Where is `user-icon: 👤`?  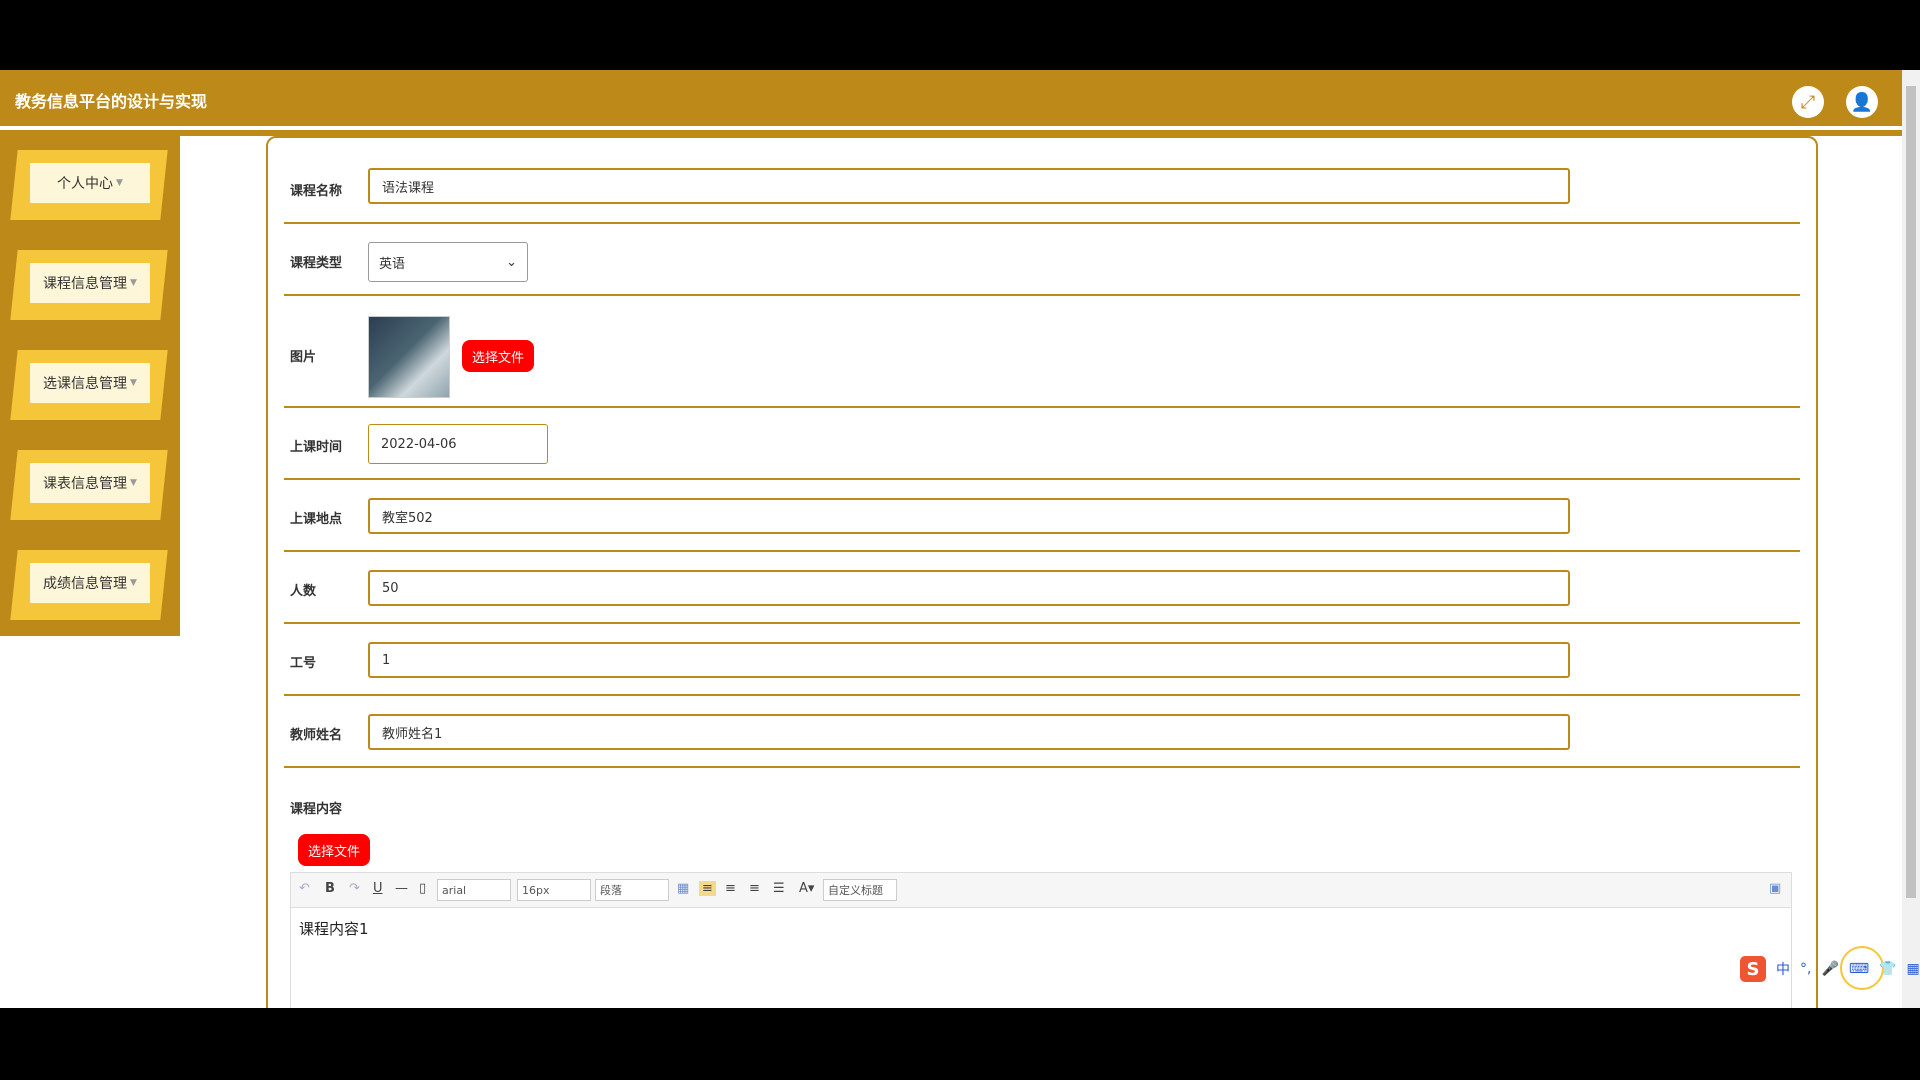 user-icon: 👤 is located at coordinates (1862, 102).